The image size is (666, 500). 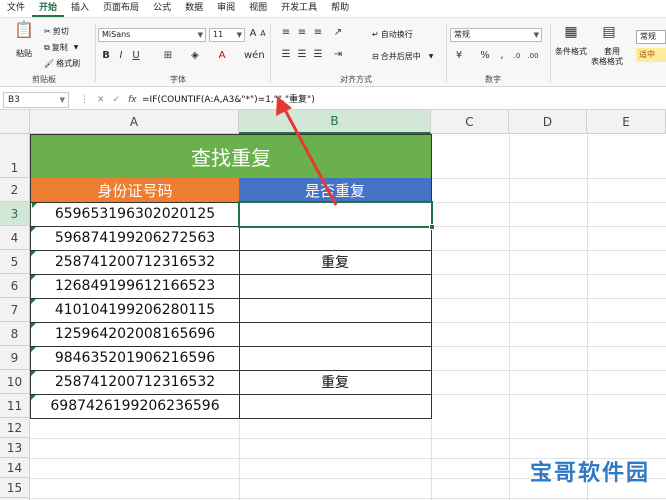 I want to click on menu-data: 数据, so click(x=194, y=8).